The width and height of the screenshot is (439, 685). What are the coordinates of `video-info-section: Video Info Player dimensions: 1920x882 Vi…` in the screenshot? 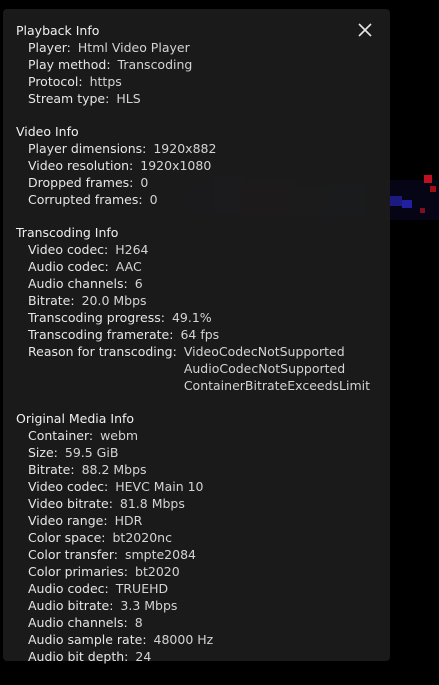 It's located at (203, 165).